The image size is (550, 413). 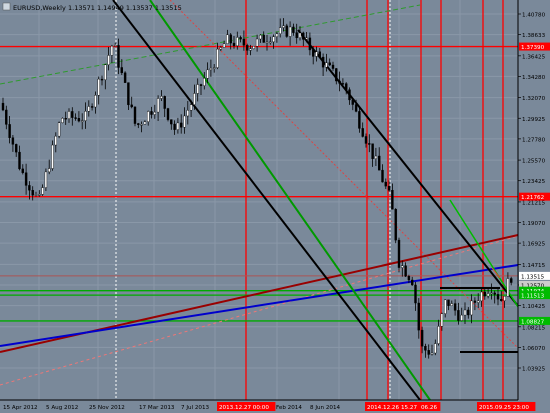 I want to click on price-tick-label: 1.32070, so click(x=534, y=99).